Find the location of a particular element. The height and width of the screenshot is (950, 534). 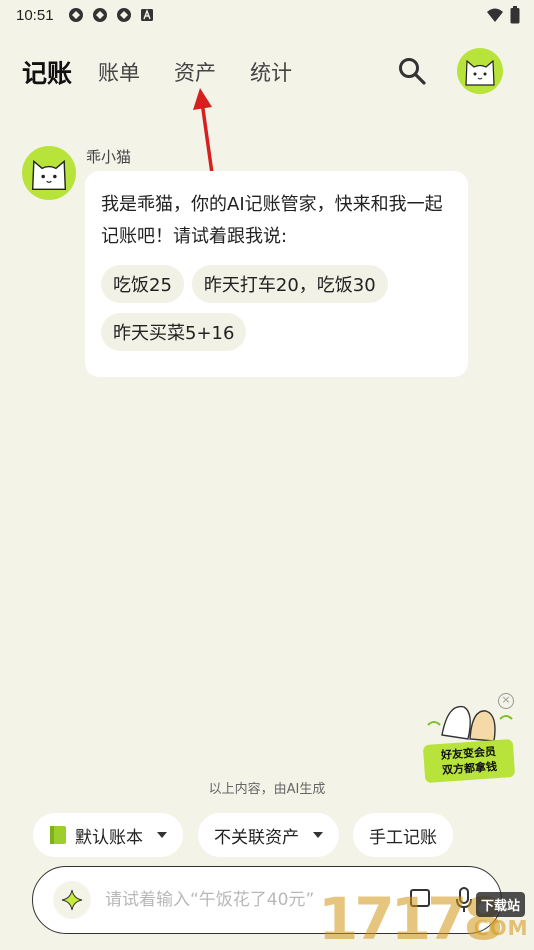

a-badge-icon is located at coordinates (146, 15).